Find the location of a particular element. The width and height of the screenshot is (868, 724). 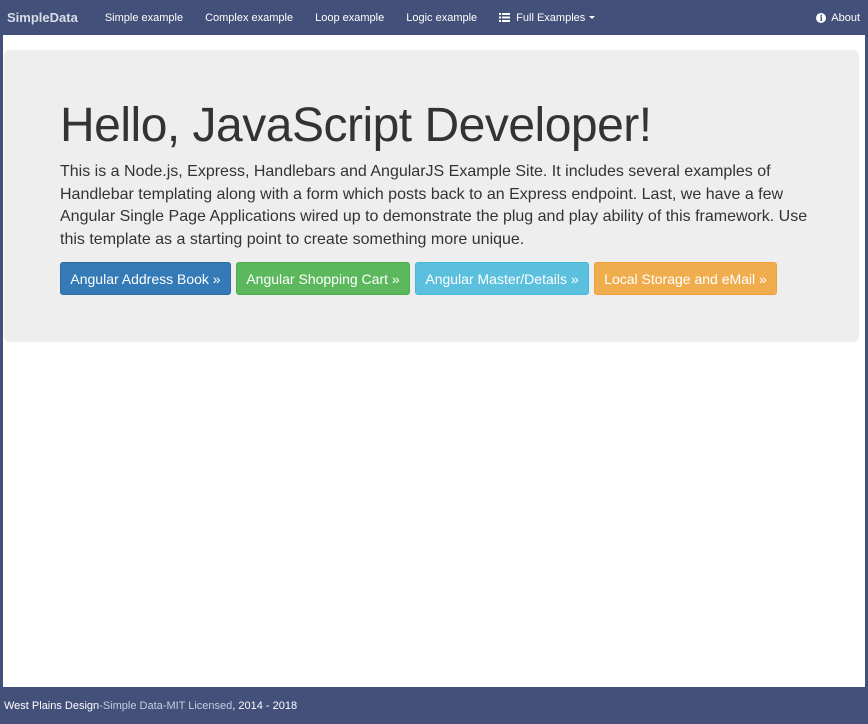

page-title: Hello, JavaScript Developer! is located at coordinates (356, 125).